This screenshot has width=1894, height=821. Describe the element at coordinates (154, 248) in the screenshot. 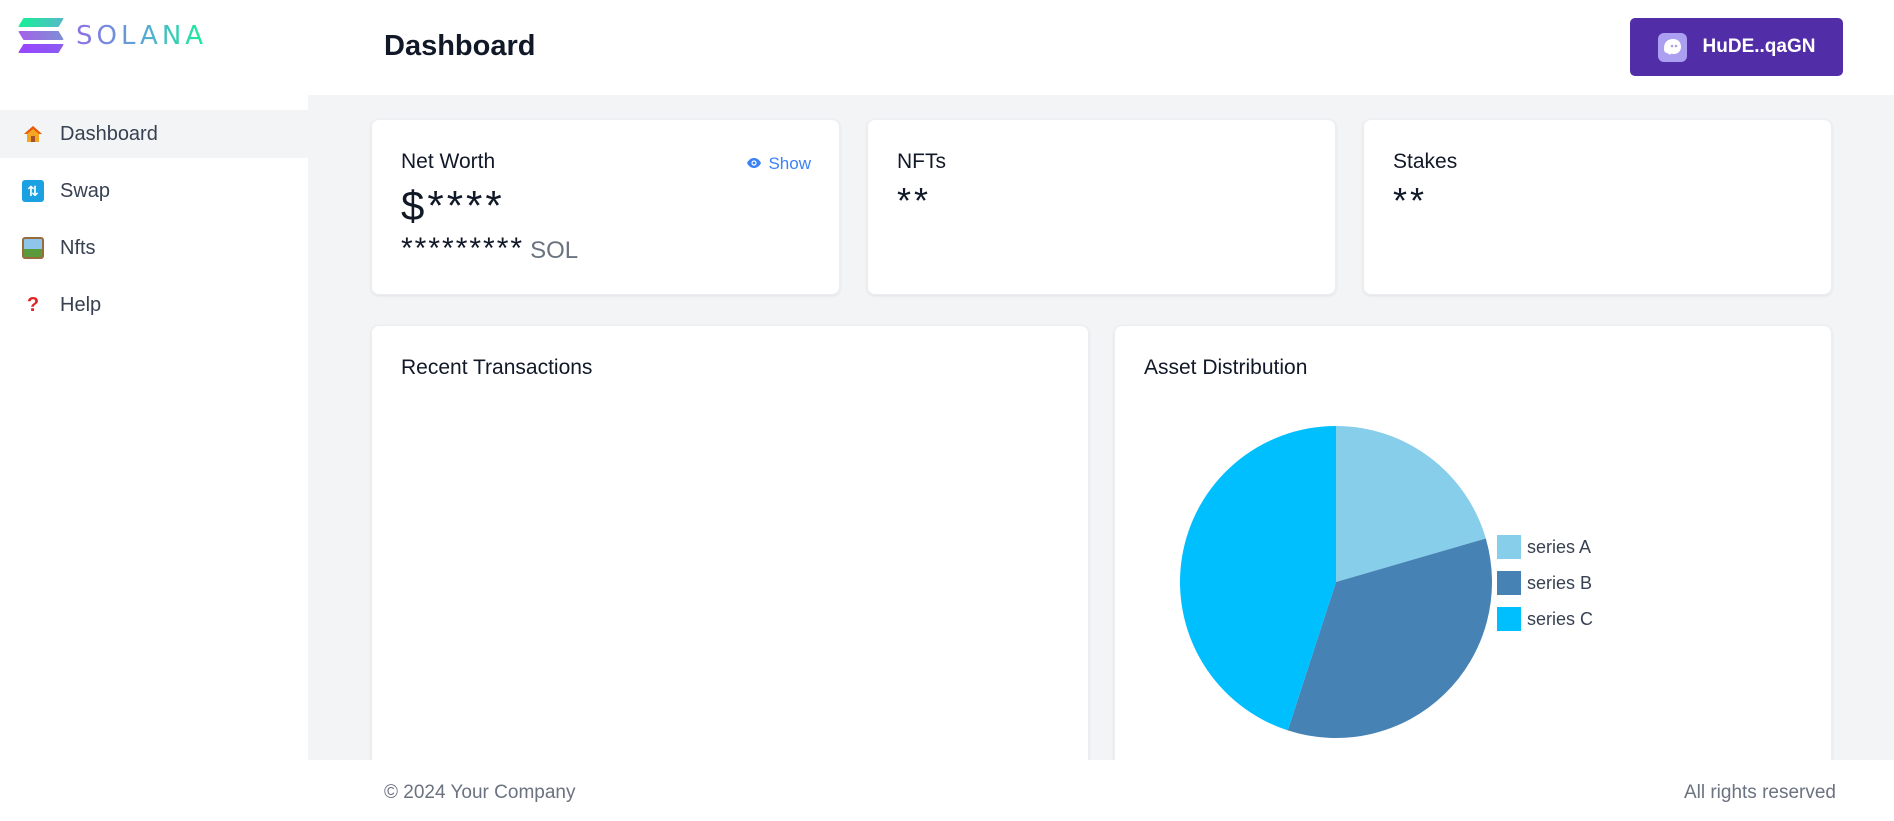

I see `sidebar-item-nfts: Nfts` at that location.